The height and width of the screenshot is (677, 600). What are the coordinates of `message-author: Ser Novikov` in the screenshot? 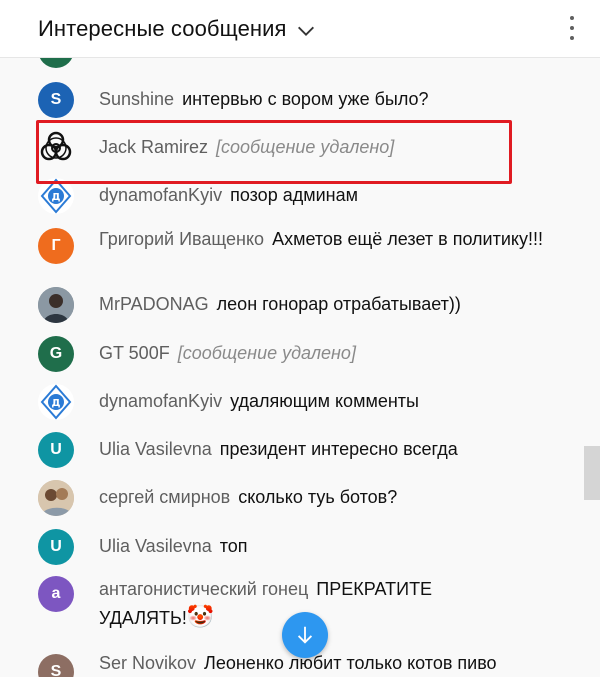 It's located at (147, 663).